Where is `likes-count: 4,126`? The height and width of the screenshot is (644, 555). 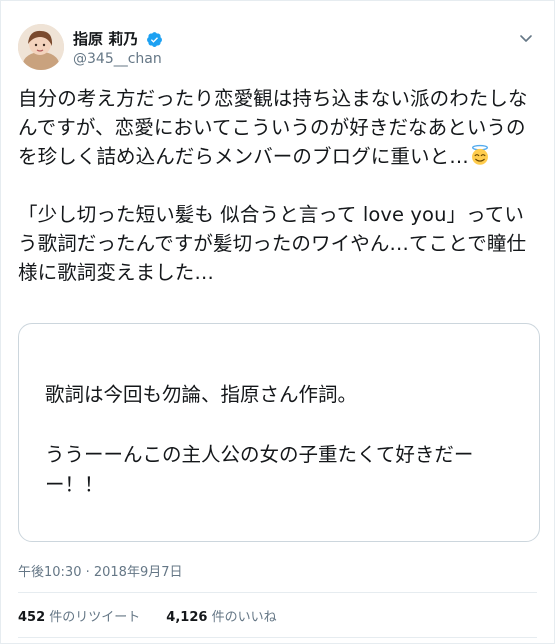
likes-count: 4,126 is located at coordinates (187, 617).